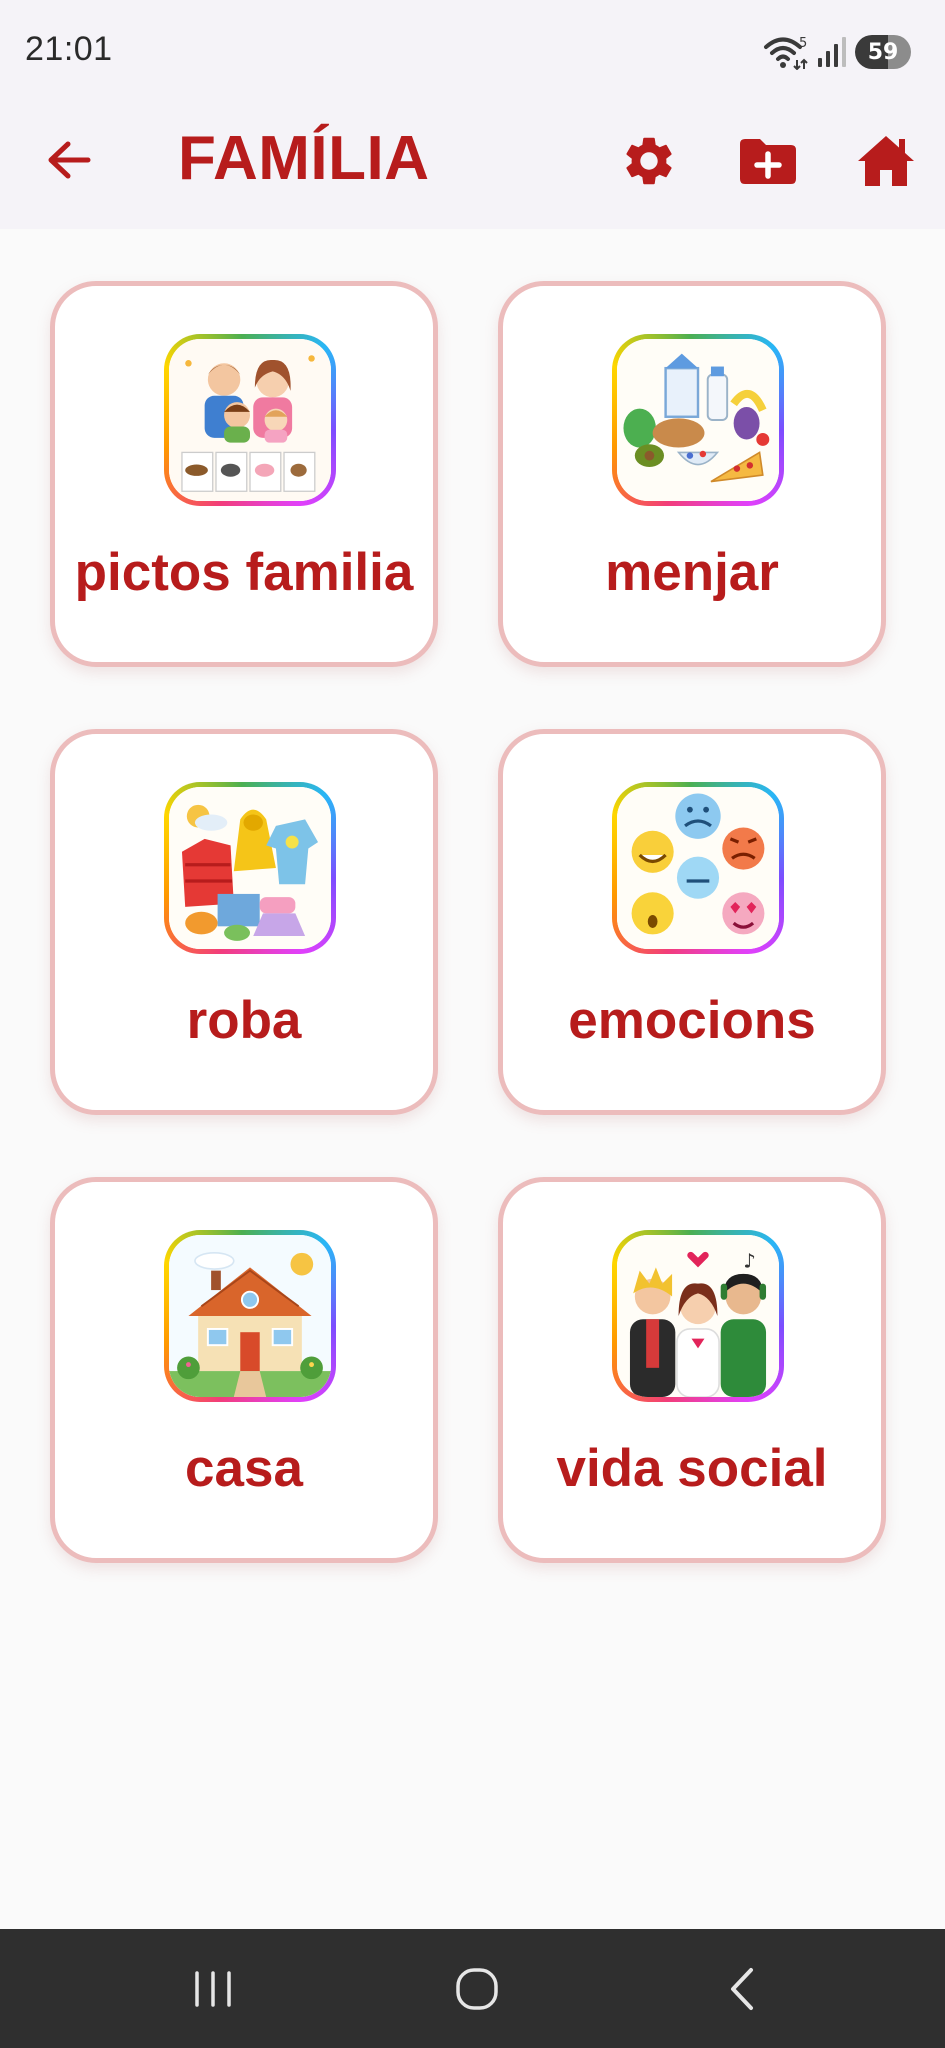 This screenshot has height=2048, width=945. I want to click on battery-percent: 59, so click(883, 52).